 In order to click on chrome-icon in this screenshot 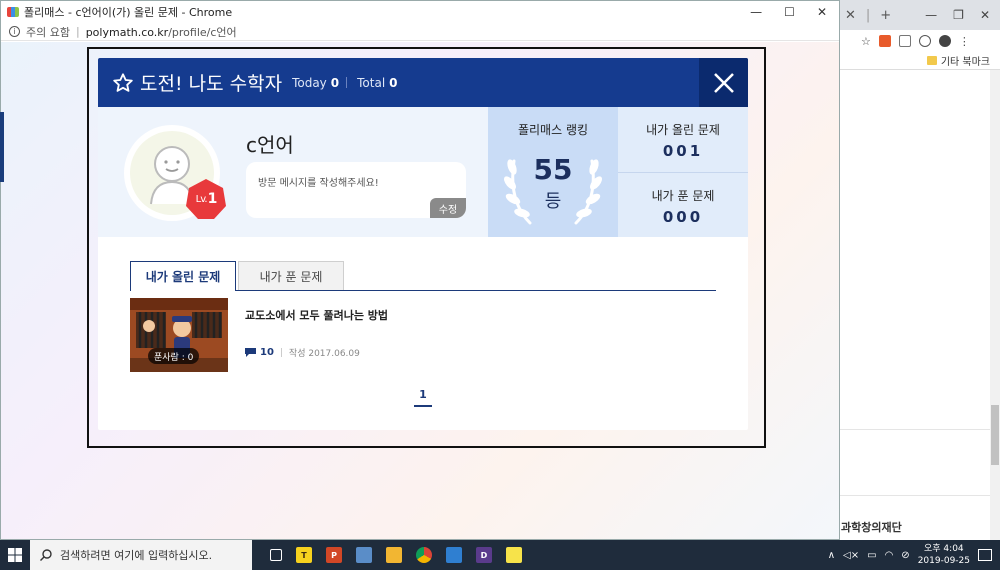, I will do `click(424, 555)`.